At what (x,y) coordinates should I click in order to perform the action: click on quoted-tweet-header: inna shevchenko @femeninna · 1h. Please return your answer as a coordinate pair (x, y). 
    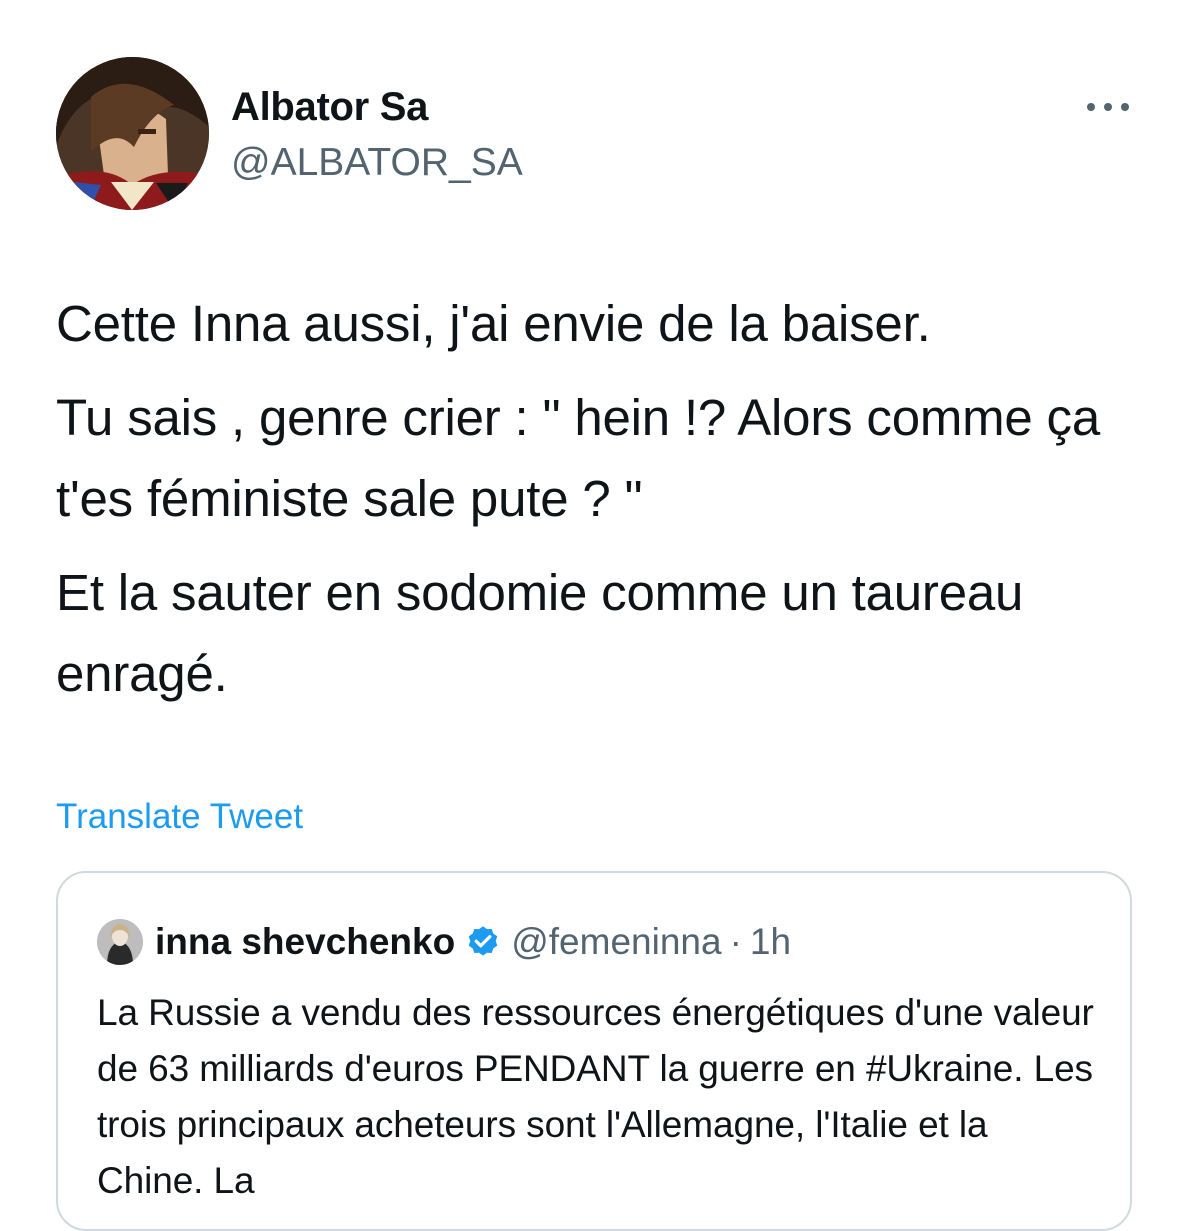
    Looking at the image, I should click on (444, 942).